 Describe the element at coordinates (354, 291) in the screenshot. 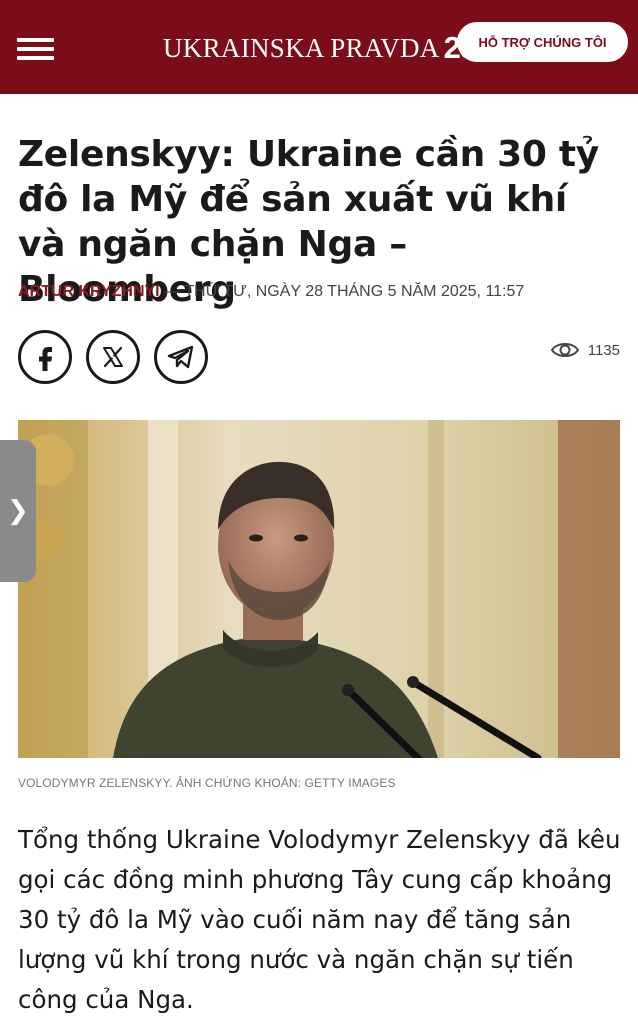

I see `publish-date: THỨ TƯ, NGÀY 28 THÁNG 5 NĂM 2025, 11:57` at that location.